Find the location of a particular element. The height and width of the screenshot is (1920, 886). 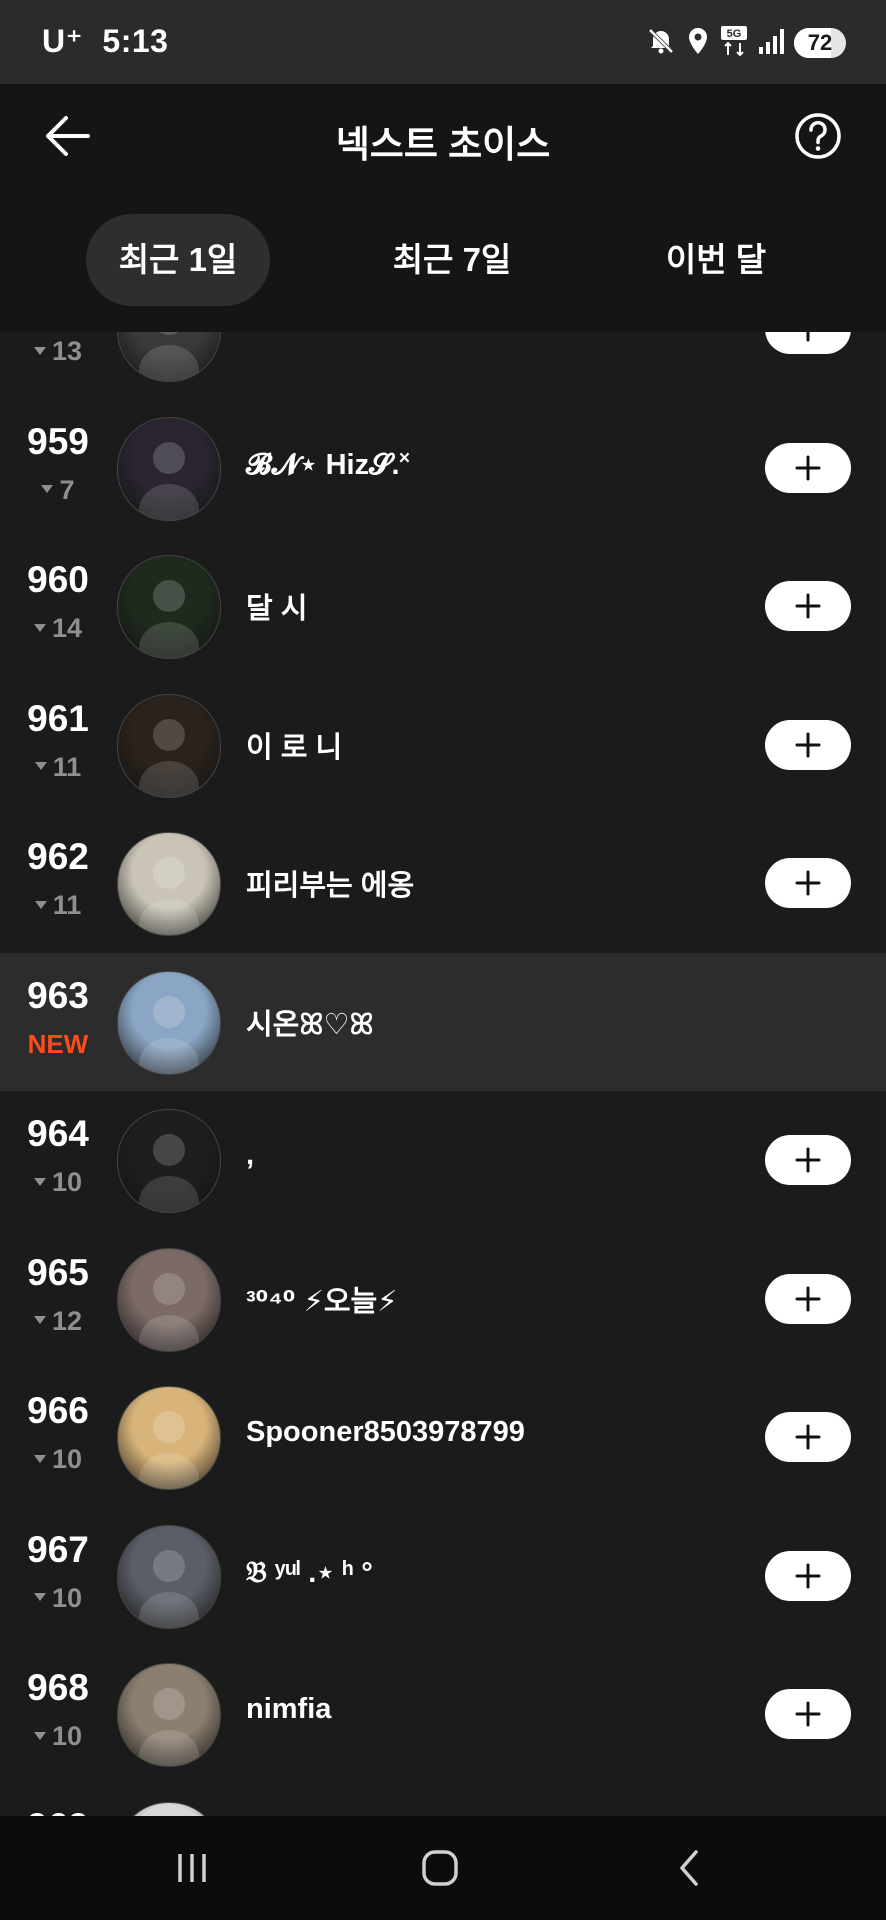

tab-this-month: 이번 달 is located at coordinates (716, 260).